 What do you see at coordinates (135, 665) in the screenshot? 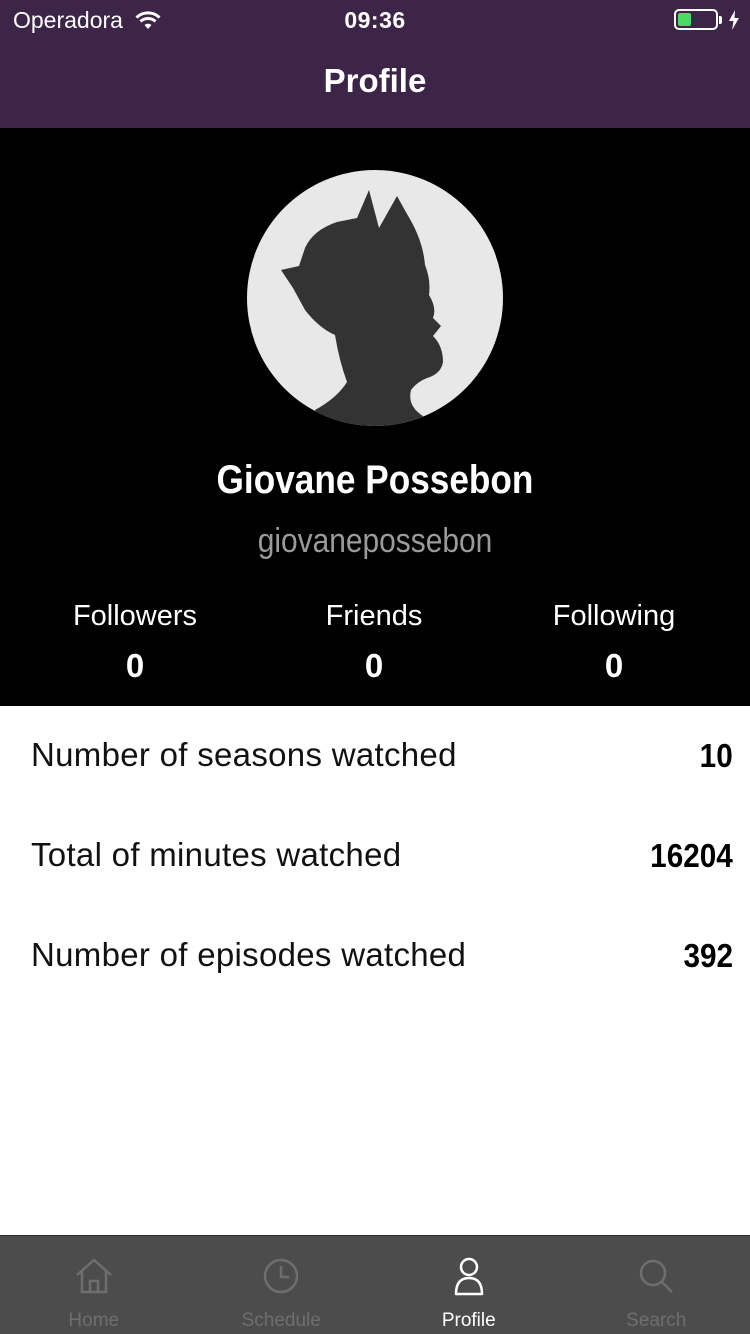
I see `followers-value: 0` at bounding box center [135, 665].